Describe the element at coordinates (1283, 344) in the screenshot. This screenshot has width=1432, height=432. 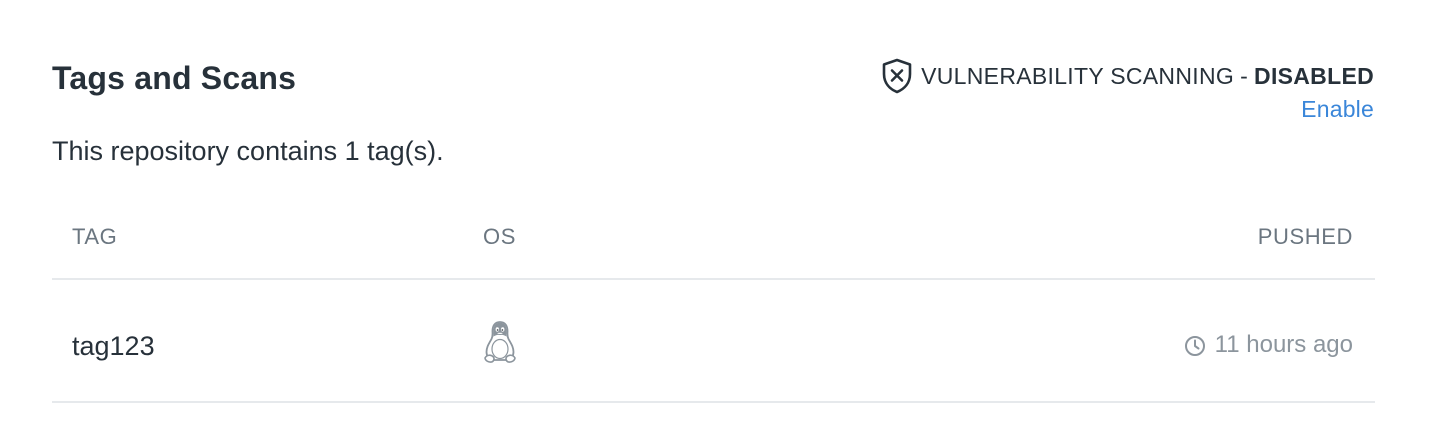
I see `pushed-time-label: 11 hours ago` at that location.